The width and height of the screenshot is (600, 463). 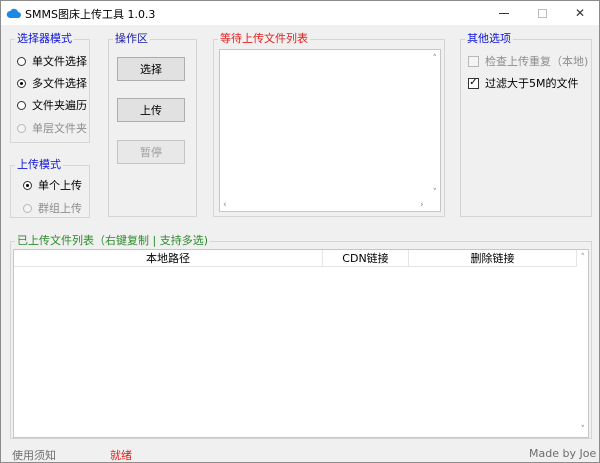 I want to click on radio-single-layer-folder: 单层文件夹, so click(x=52, y=128).